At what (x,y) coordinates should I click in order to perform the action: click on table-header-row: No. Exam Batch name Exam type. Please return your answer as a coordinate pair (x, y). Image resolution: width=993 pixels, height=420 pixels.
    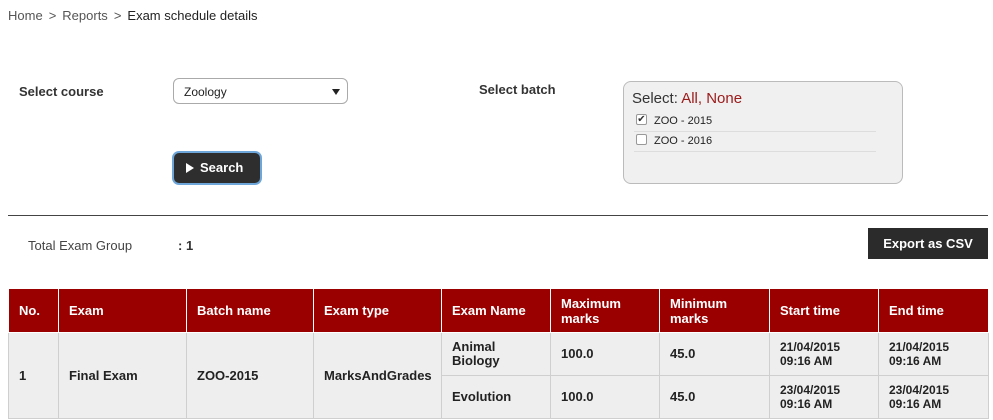
    Looking at the image, I should click on (225, 310).